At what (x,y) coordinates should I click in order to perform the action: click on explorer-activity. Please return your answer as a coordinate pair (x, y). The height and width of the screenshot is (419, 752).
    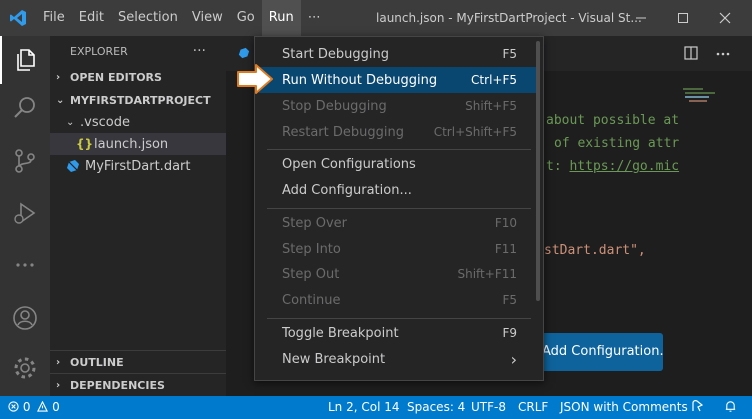
    Looking at the image, I should click on (25, 60).